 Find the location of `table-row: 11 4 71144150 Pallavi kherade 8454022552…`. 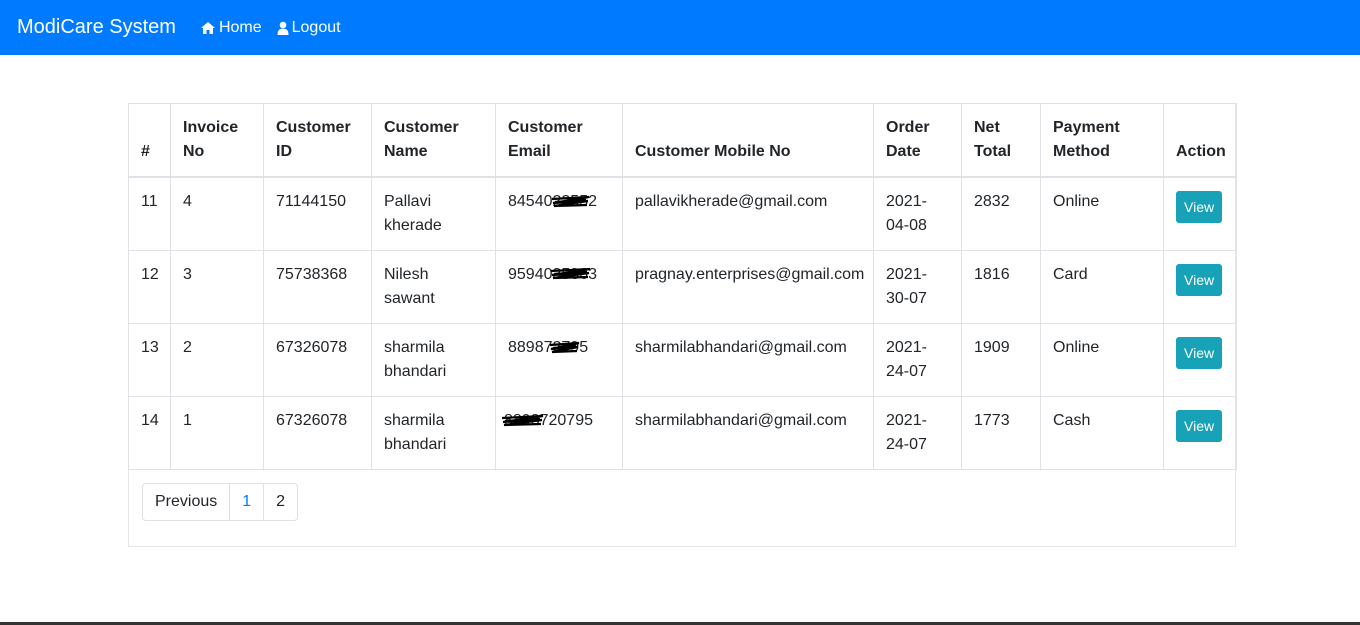

table-row: 11 4 71144150 Pallavi kherade 8454022552… is located at coordinates (682, 213).